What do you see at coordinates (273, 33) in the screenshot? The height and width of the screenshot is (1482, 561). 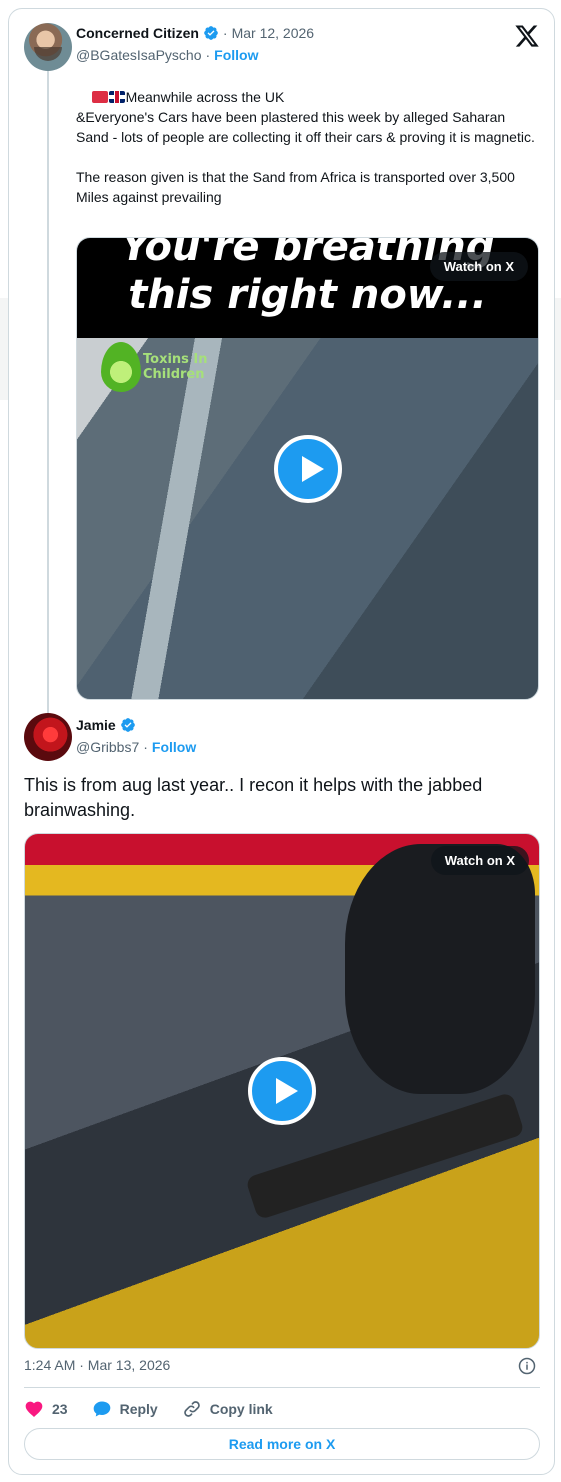 I see `tweet-date: Mar 12, 2026` at bounding box center [273, 33].